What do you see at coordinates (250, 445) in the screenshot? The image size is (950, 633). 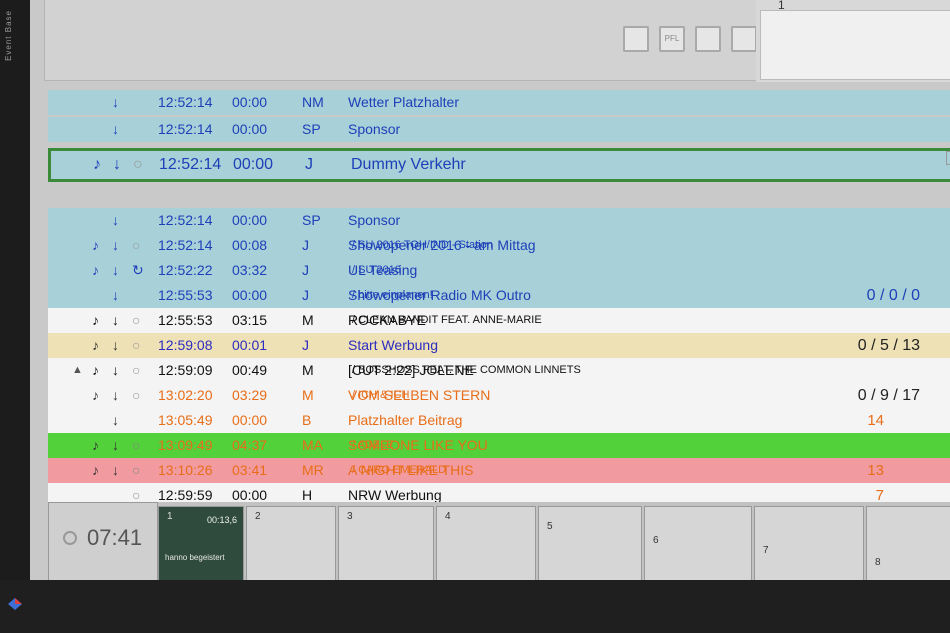 I see `row-duration: 04:37` at bounding box center [250, 445].